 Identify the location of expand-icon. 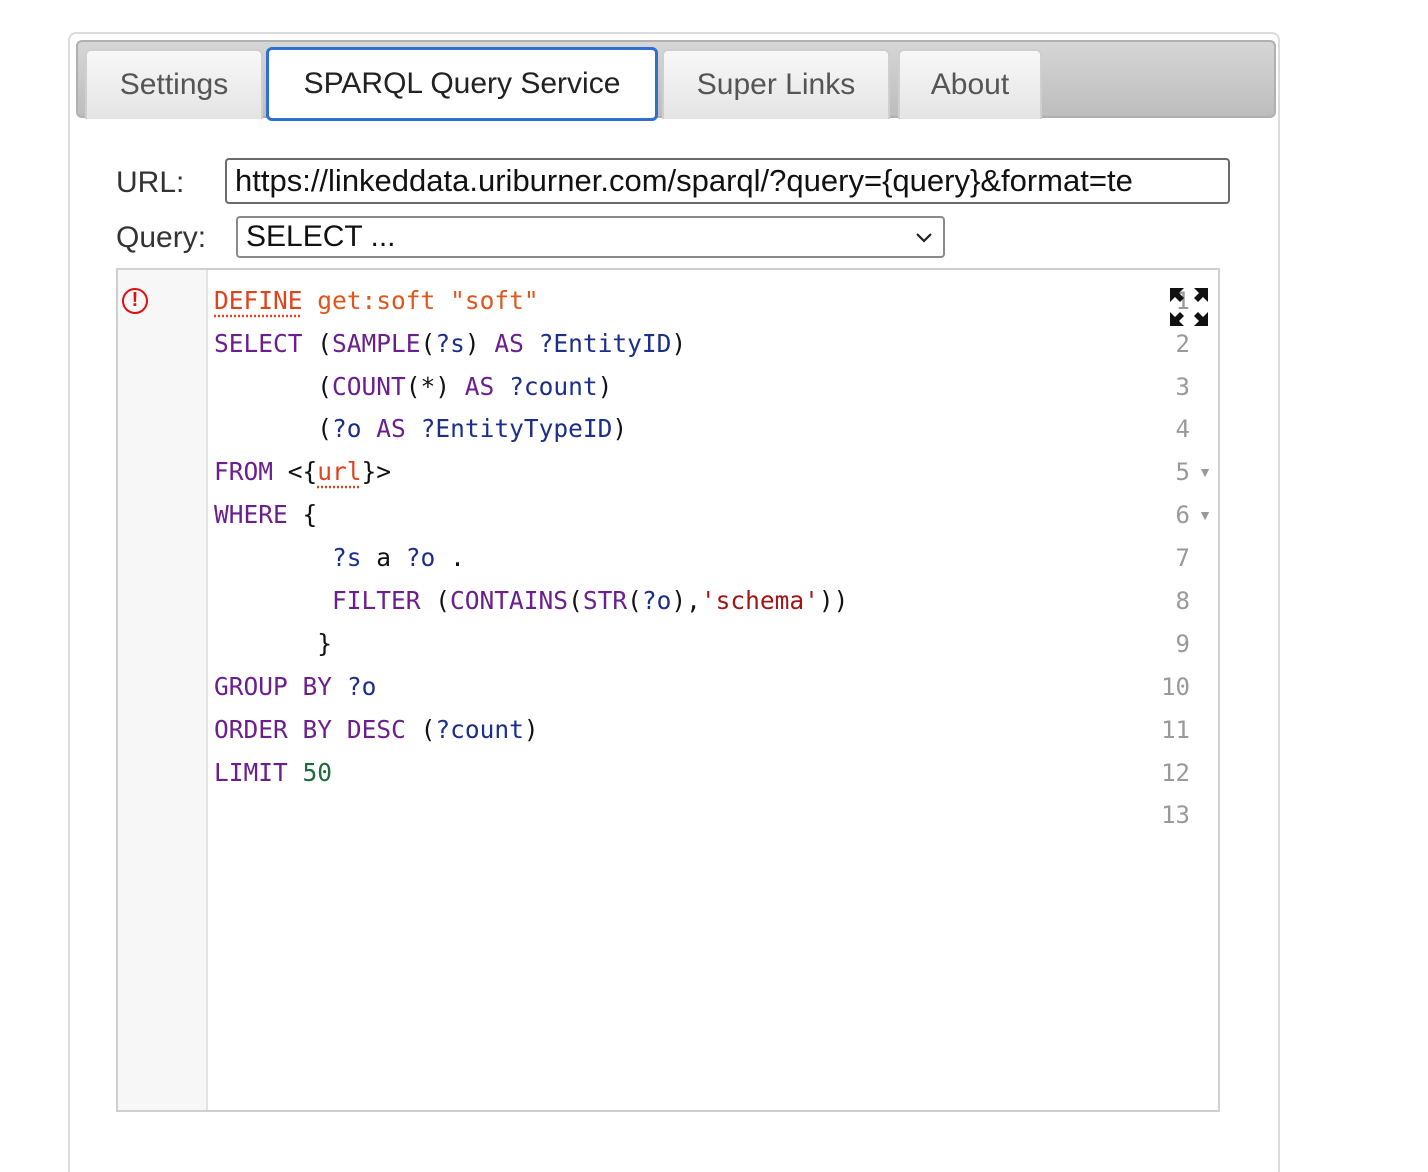
(1189, 307).